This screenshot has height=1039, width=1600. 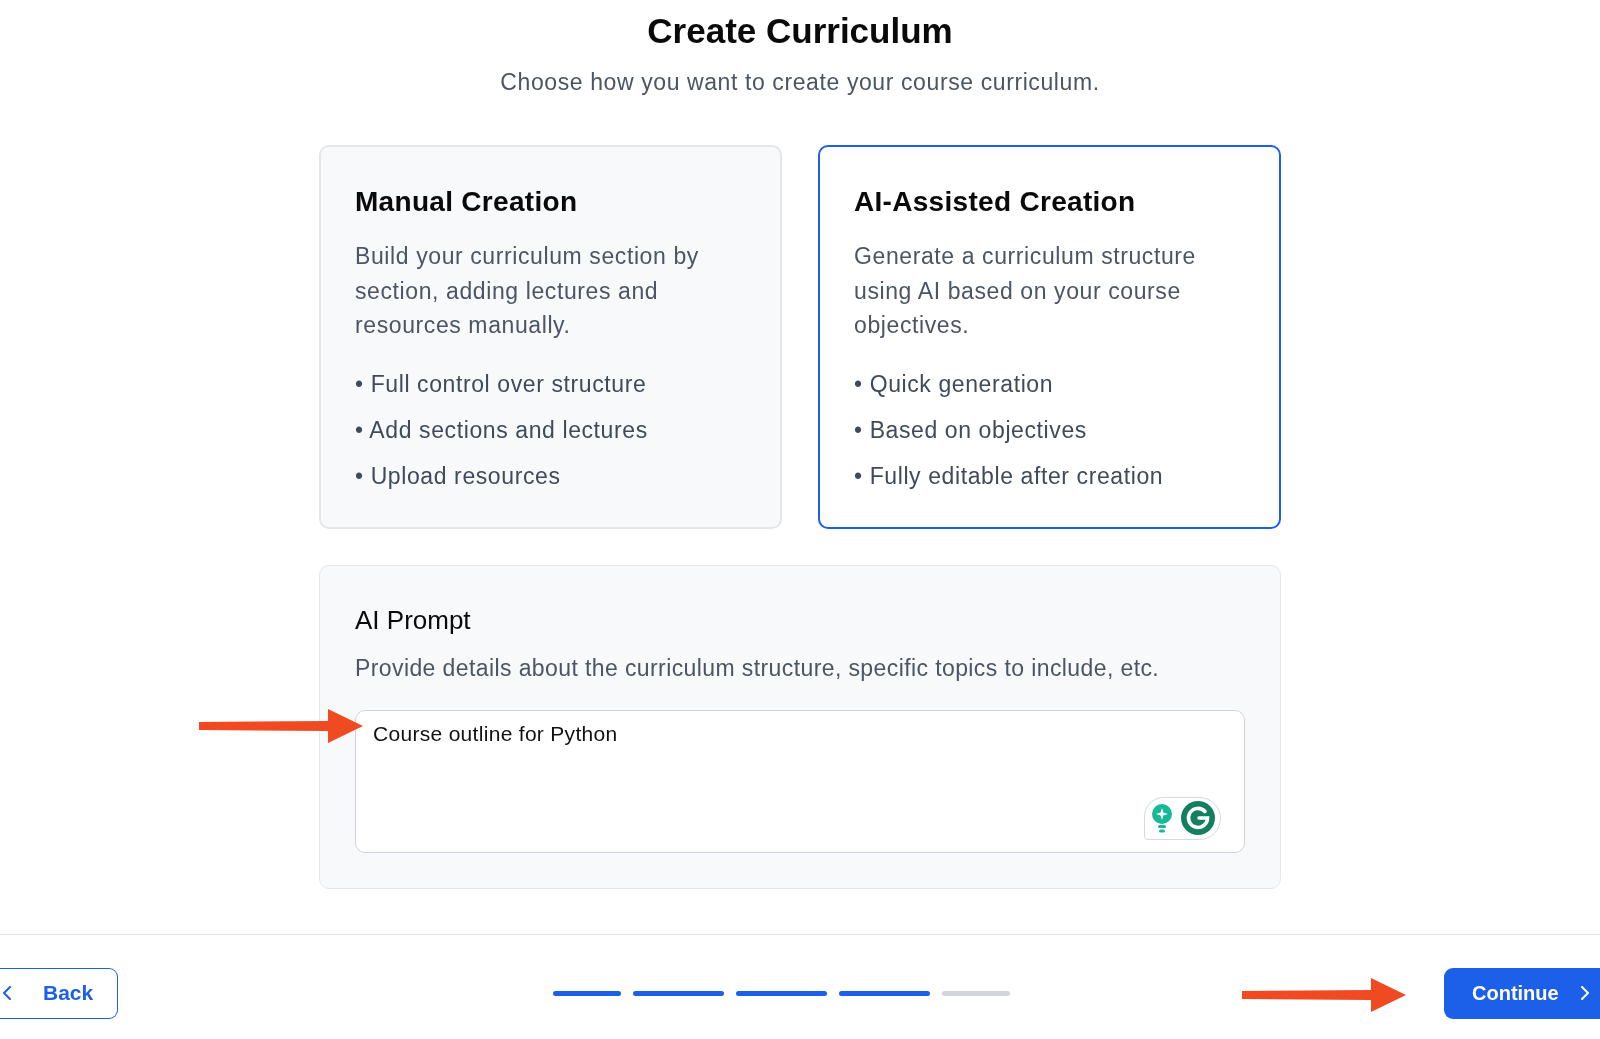 I want to click on option-title: Manual Creation, so click(x=467, y=202).